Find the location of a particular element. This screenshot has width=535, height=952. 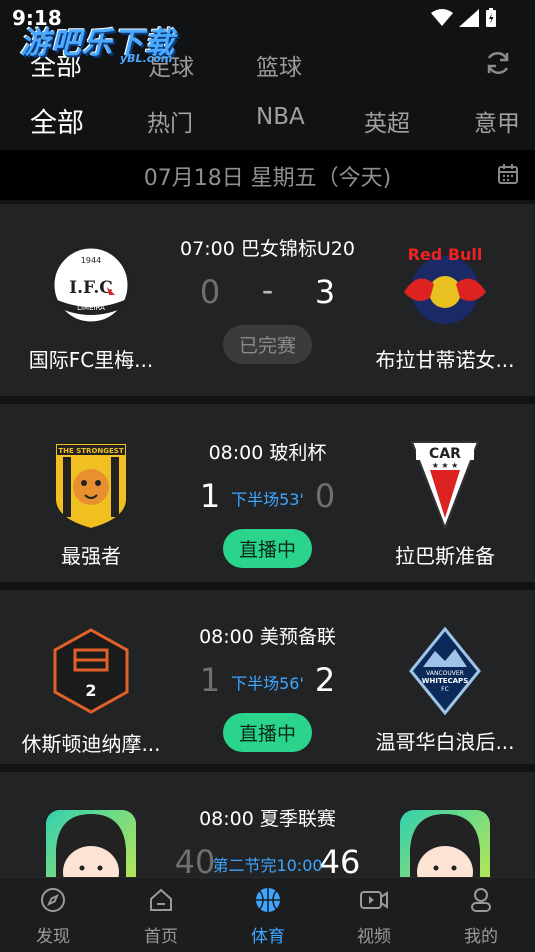

nav-discover: 发现 is located at coordinates (53, 916).